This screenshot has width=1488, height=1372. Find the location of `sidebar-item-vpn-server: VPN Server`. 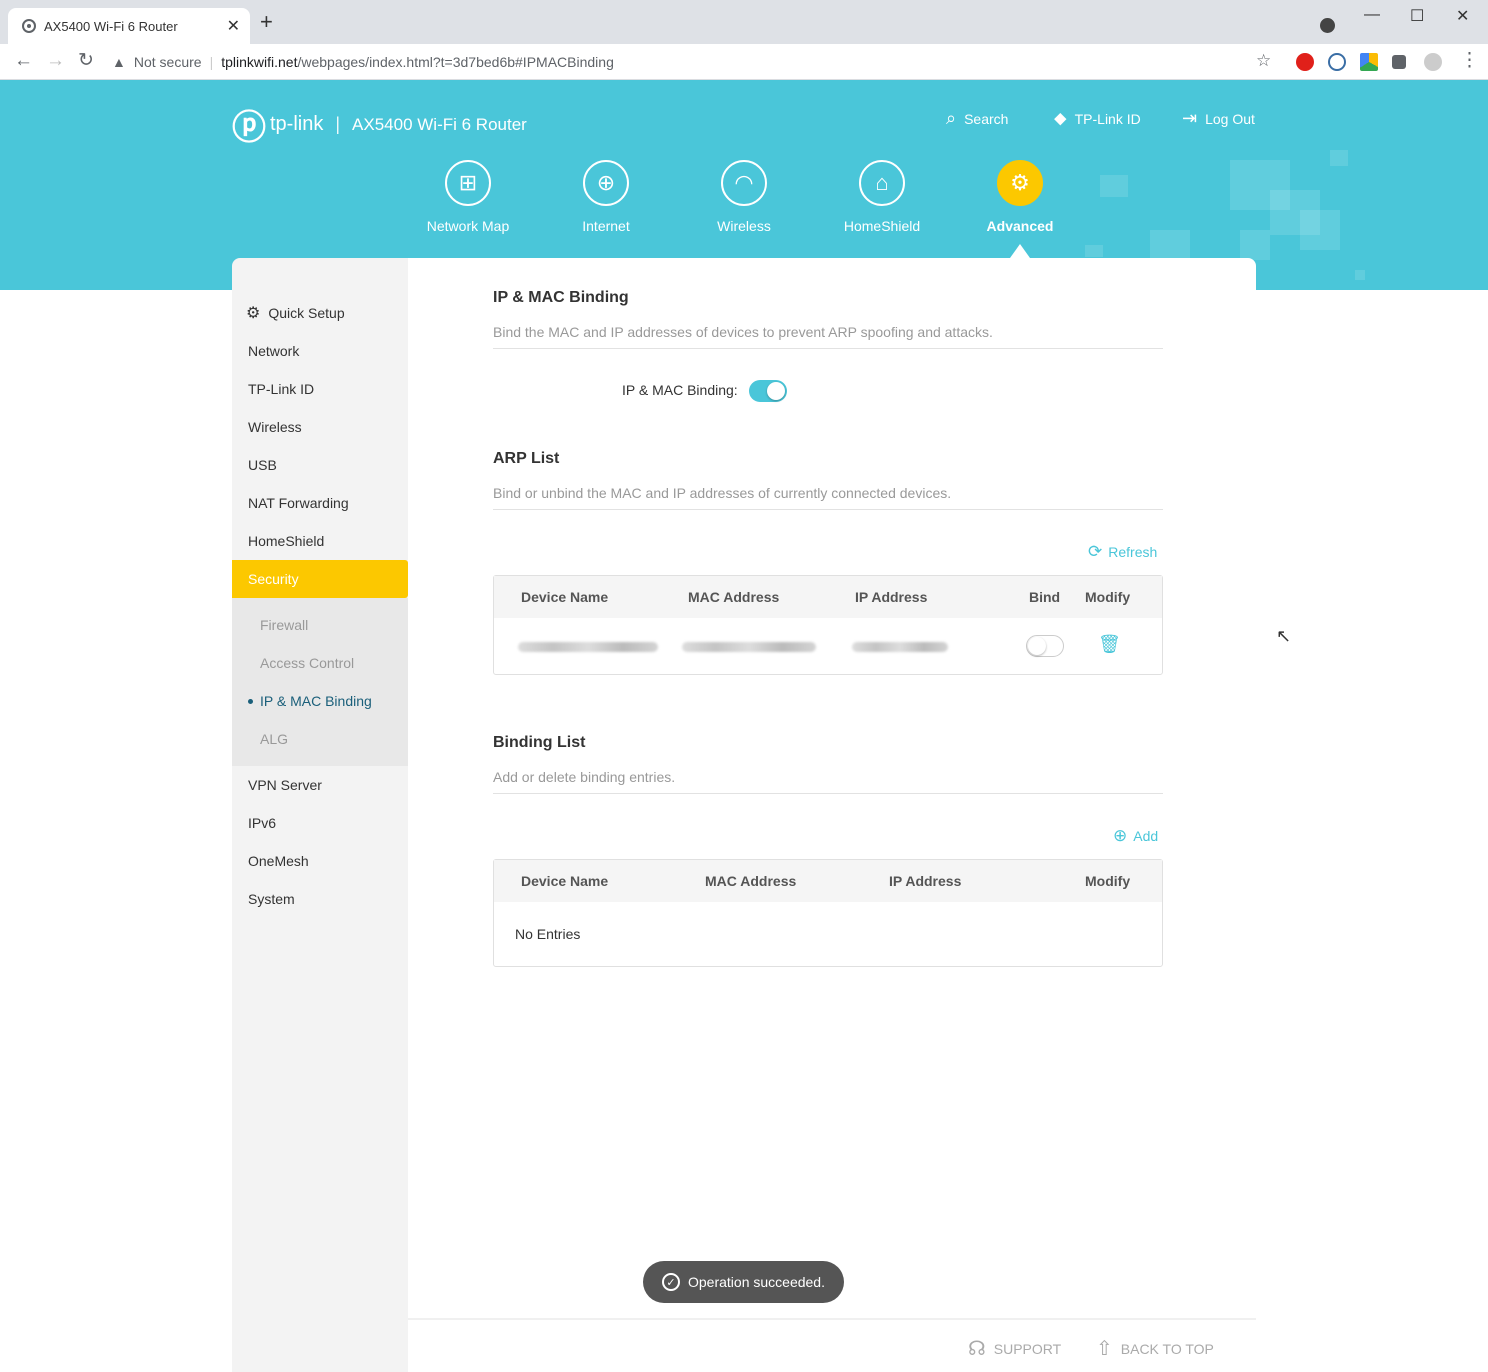

sidebar-item-vpn-server: VPN Server is located at coordinates (320, 785).